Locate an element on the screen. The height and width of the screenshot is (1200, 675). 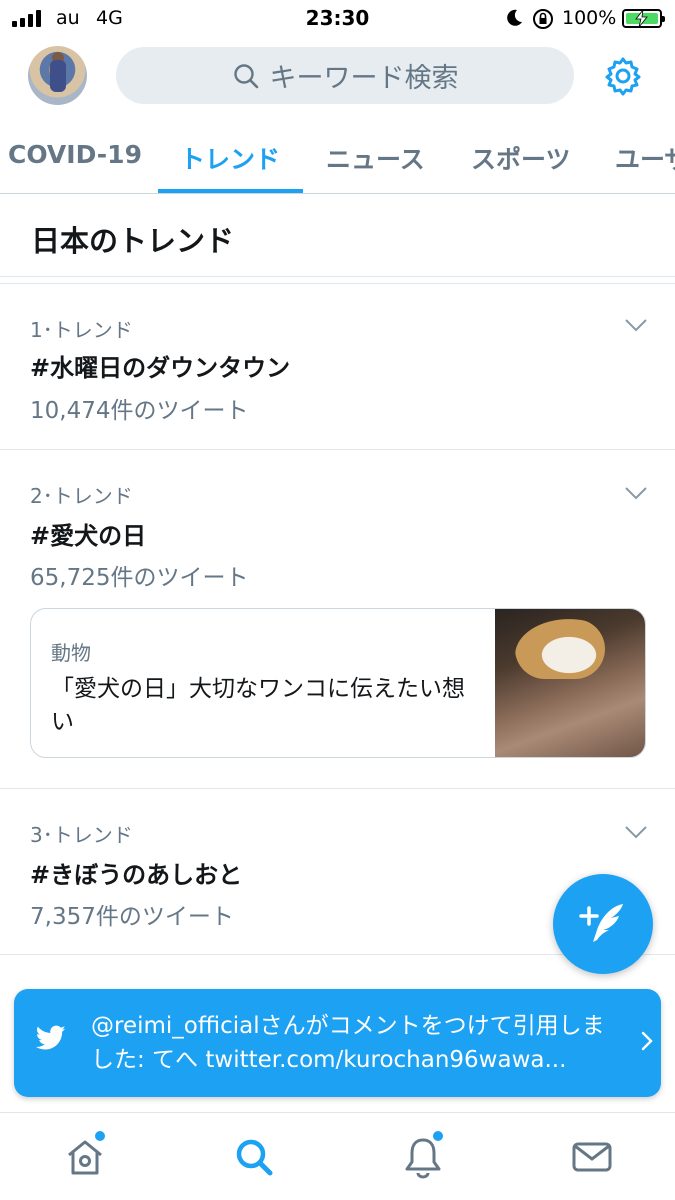
chevron-right-icon is located at coordinates (647, 1041).